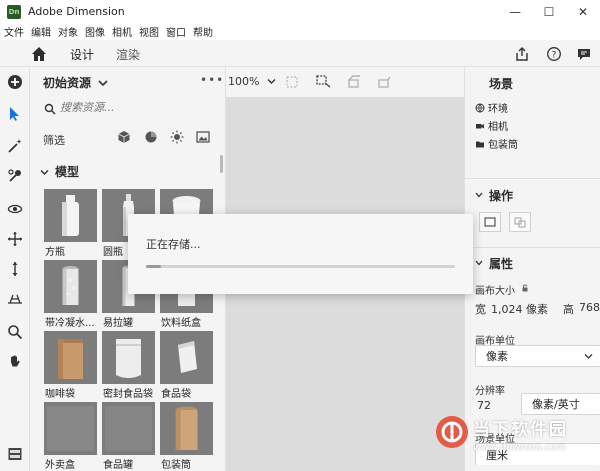 This screenshot has width=600, height=471. What do you see at coordinates (497, 356) in the screenshot?
I see `canvas-unit-value: 像素` at bounding box center [497, 356].